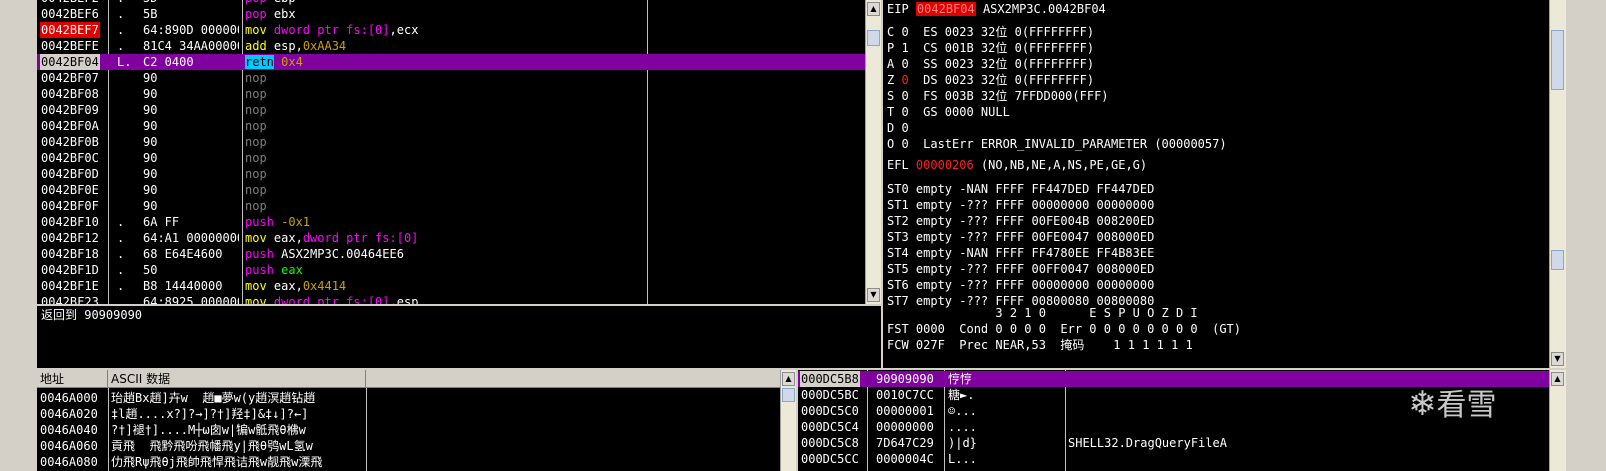 The width and height of the screenshot is (1606, 471). What do you see at coordinates (451, 158) in the screenshot?
I see `disasm-row: 0042BF0C 90 nop` at bounding box center [451, 158].